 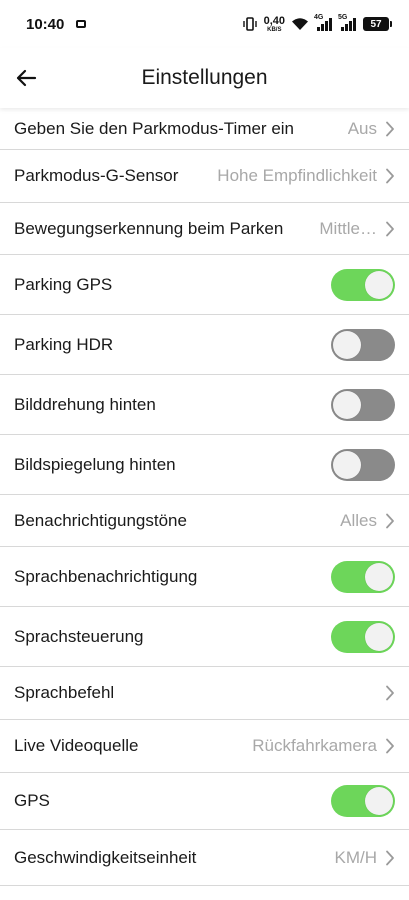 I want to click on setting-label: Live Videoquelle, so click(x=76, y=745).